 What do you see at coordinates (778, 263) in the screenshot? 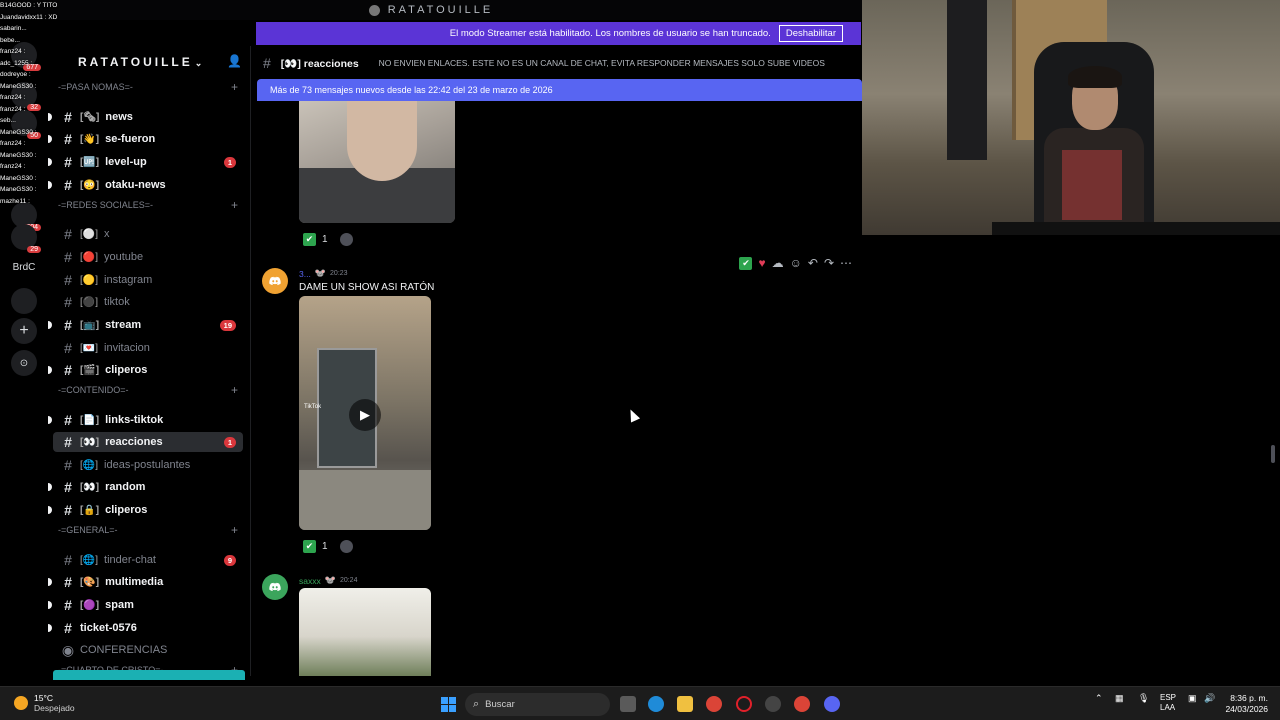
I see `hat-reaction-icon: ☁` at bounding box center [778, 263].